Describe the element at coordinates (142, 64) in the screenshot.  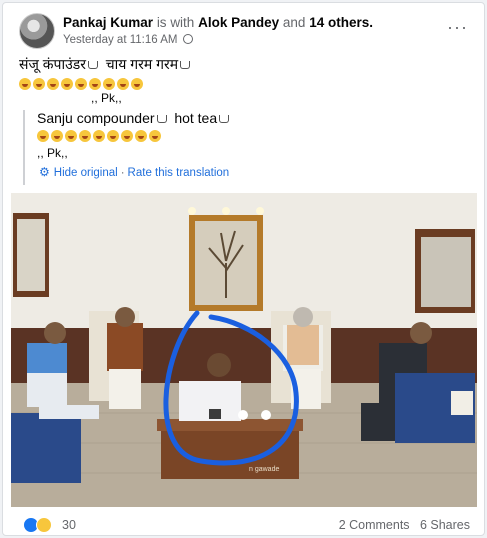
I see `post-line-1b: चाय गरम गरम` at that location.